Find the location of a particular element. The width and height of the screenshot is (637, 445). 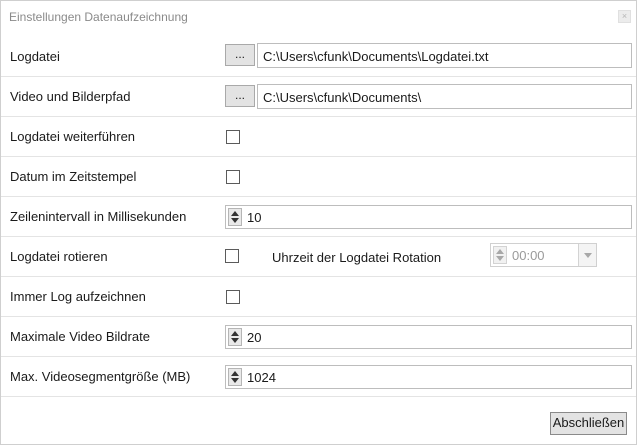

max-framerate-stepper is located at coordinates (235, 337).